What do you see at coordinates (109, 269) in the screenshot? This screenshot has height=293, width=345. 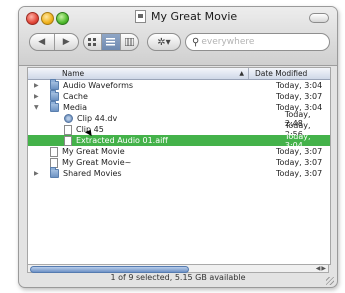 I see `scrollbar-thumb` at bounding box center [109, 269].